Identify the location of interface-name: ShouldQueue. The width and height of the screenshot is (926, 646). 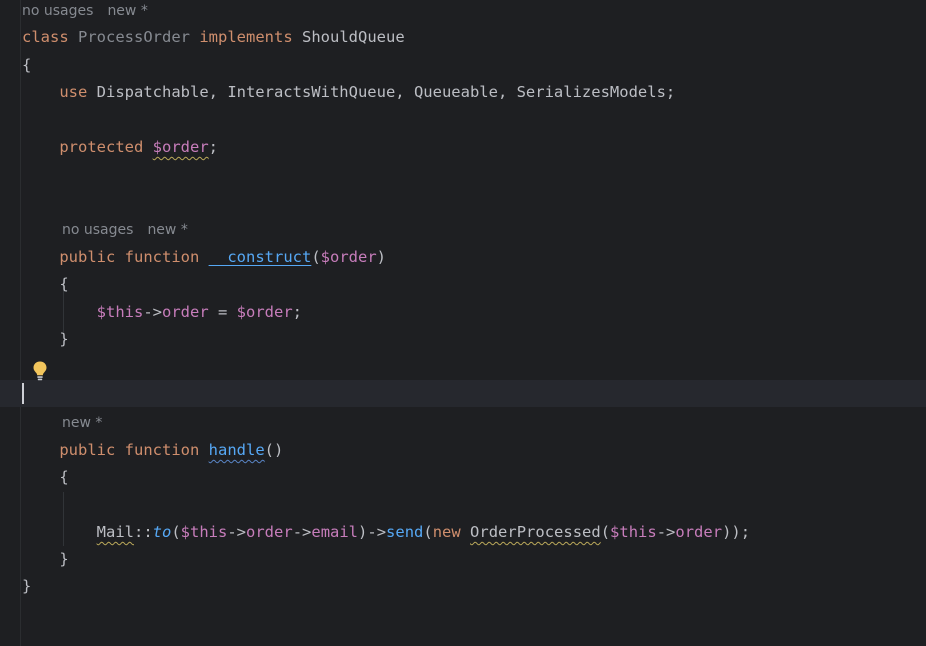
(353, 37).